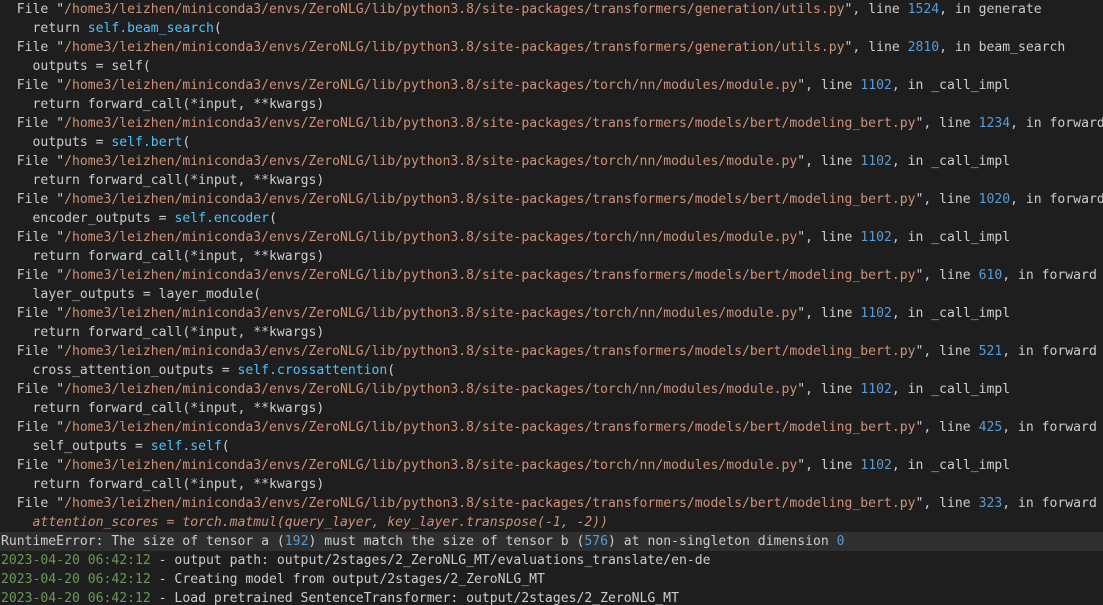 This screenshot has height=605, width=1103. Describe the element at coordinates (990, 351) in the screenshot. I see `line-number: 521` at that location.